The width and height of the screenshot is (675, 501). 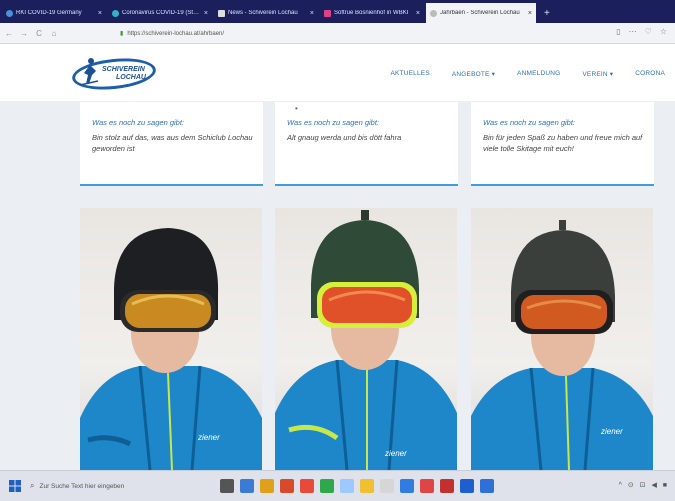 What do you see at coordinates (82, 486) in the screenshot?
I see `search-placeholder: Zur Suche Text hier eingeben` at bounding box center [82, 486].